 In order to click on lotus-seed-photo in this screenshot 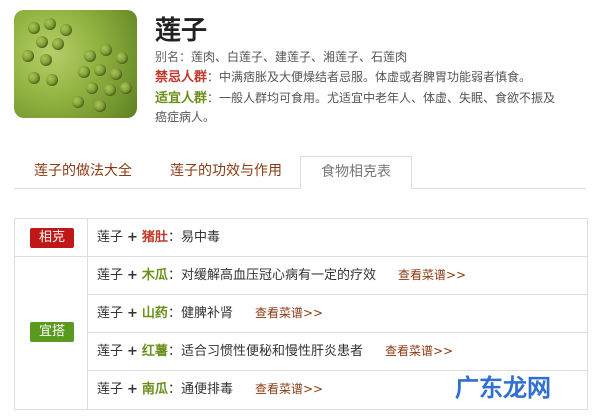, I will do `click(75, 64)`.